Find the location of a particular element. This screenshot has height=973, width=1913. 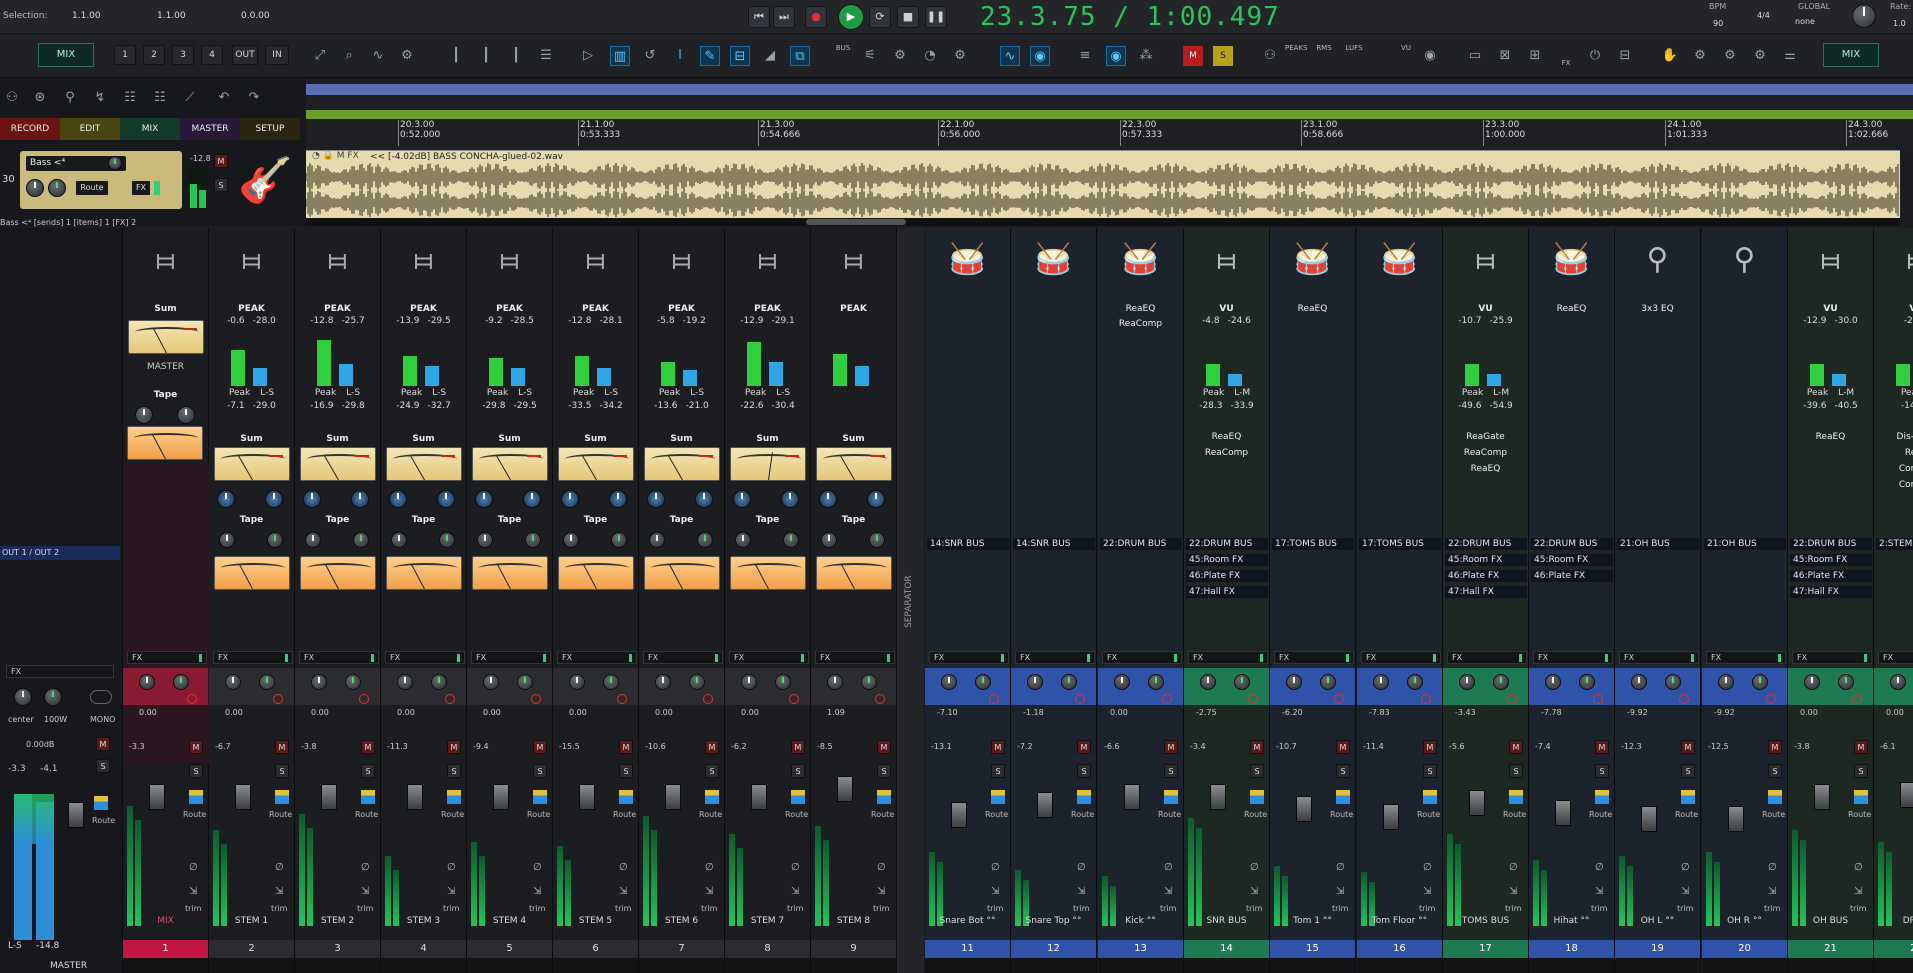

layout-4-button: 4 is located at coordinates (212, 55).